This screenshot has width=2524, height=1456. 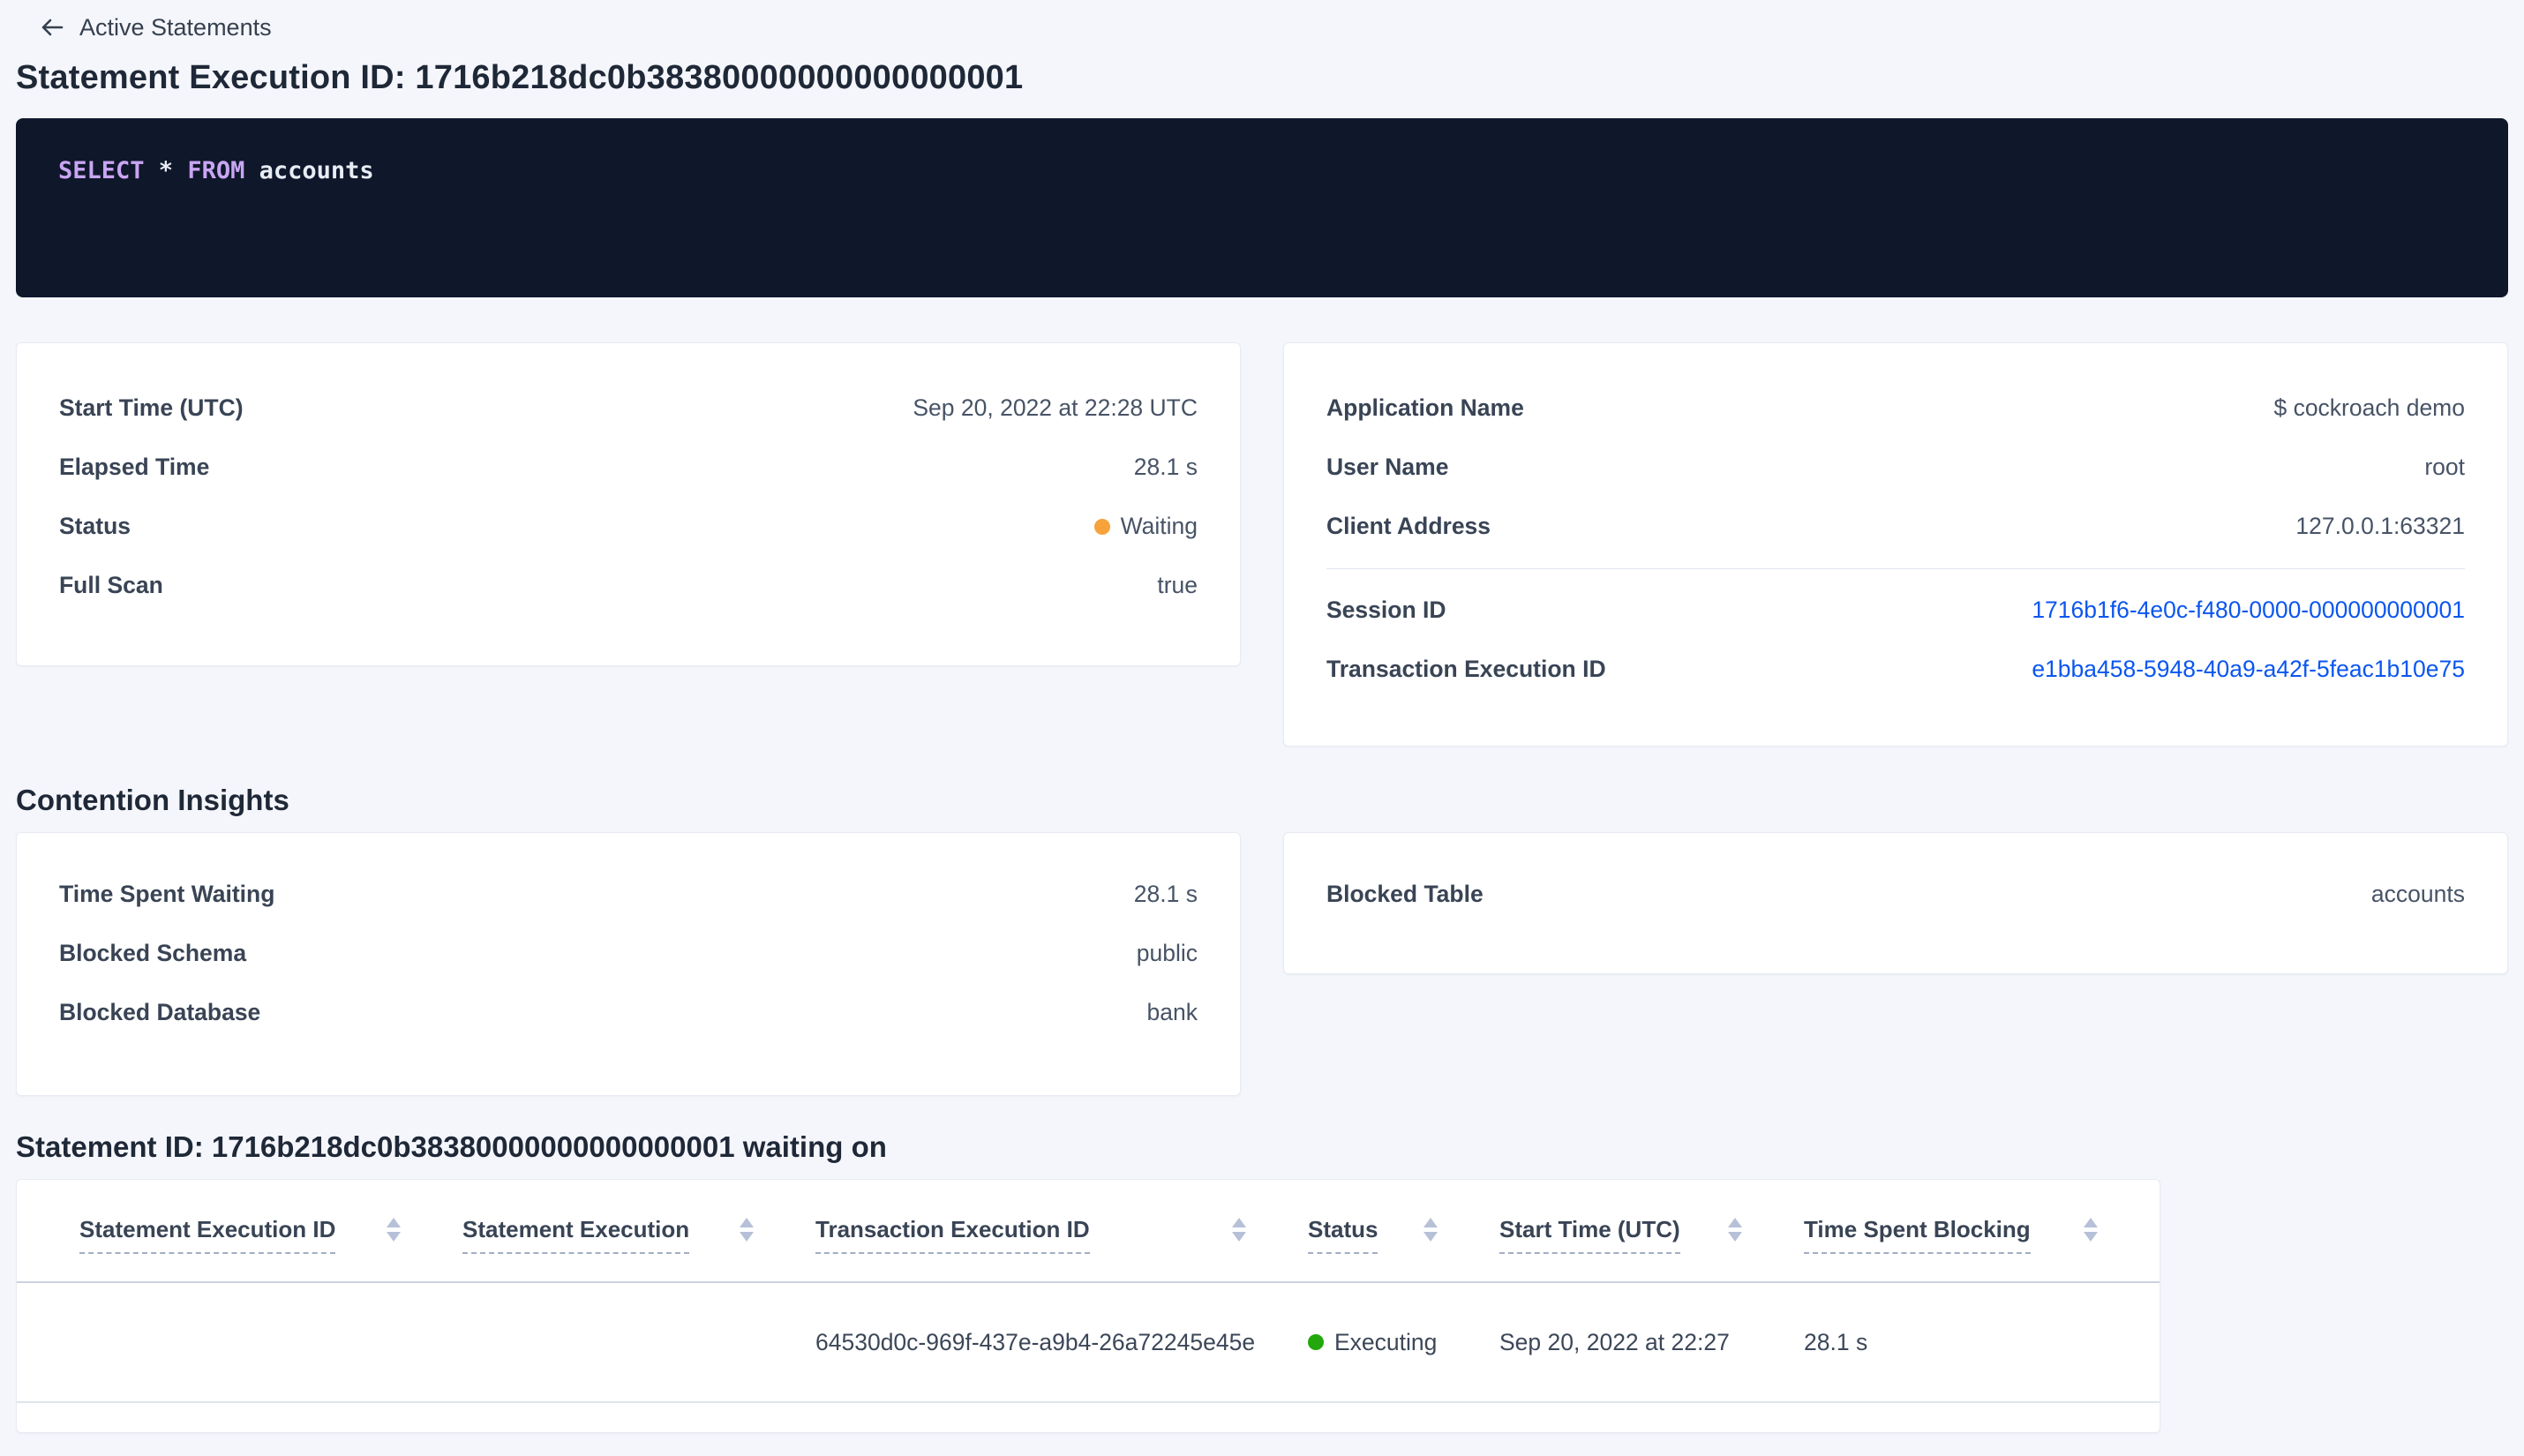 What do you see at coordinates (95, 526) in the screenshot?
I see `status-label: Status` at bounding box center [95, 526].